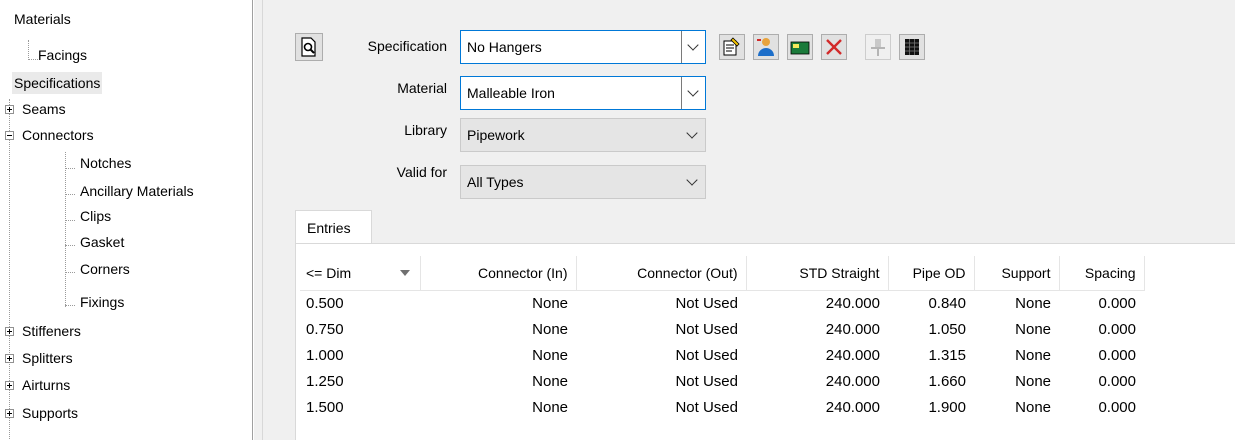 Image resolution: width=1235 pixels, height=440 pixels. What do you see at coordinates (57, 83) in the screenshot?
I see `tree-item-specifications: Specifications` at bounding box center [57, 83].